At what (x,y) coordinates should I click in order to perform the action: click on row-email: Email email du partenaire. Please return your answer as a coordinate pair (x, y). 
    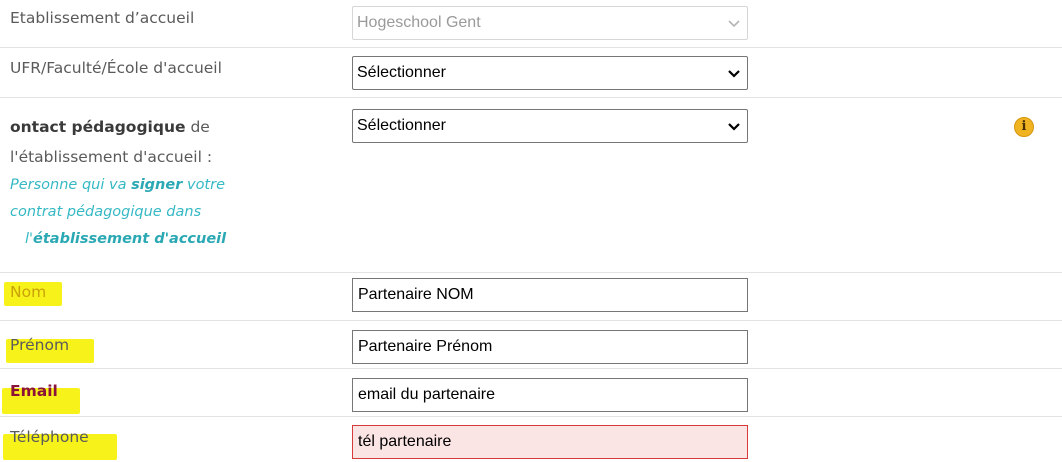
    Looking at the image, I should click on (531, 392).